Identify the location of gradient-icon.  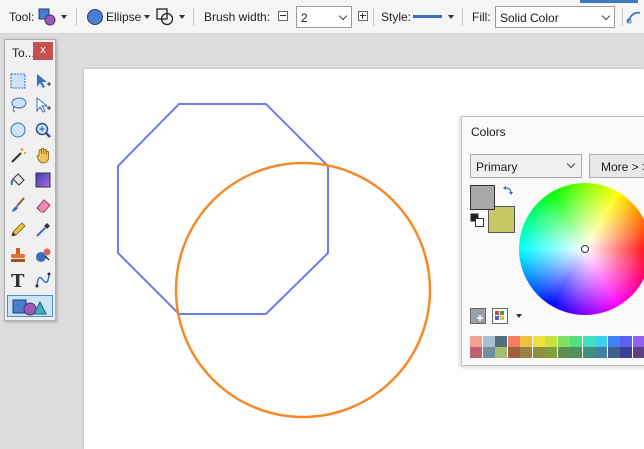
(43, 180).